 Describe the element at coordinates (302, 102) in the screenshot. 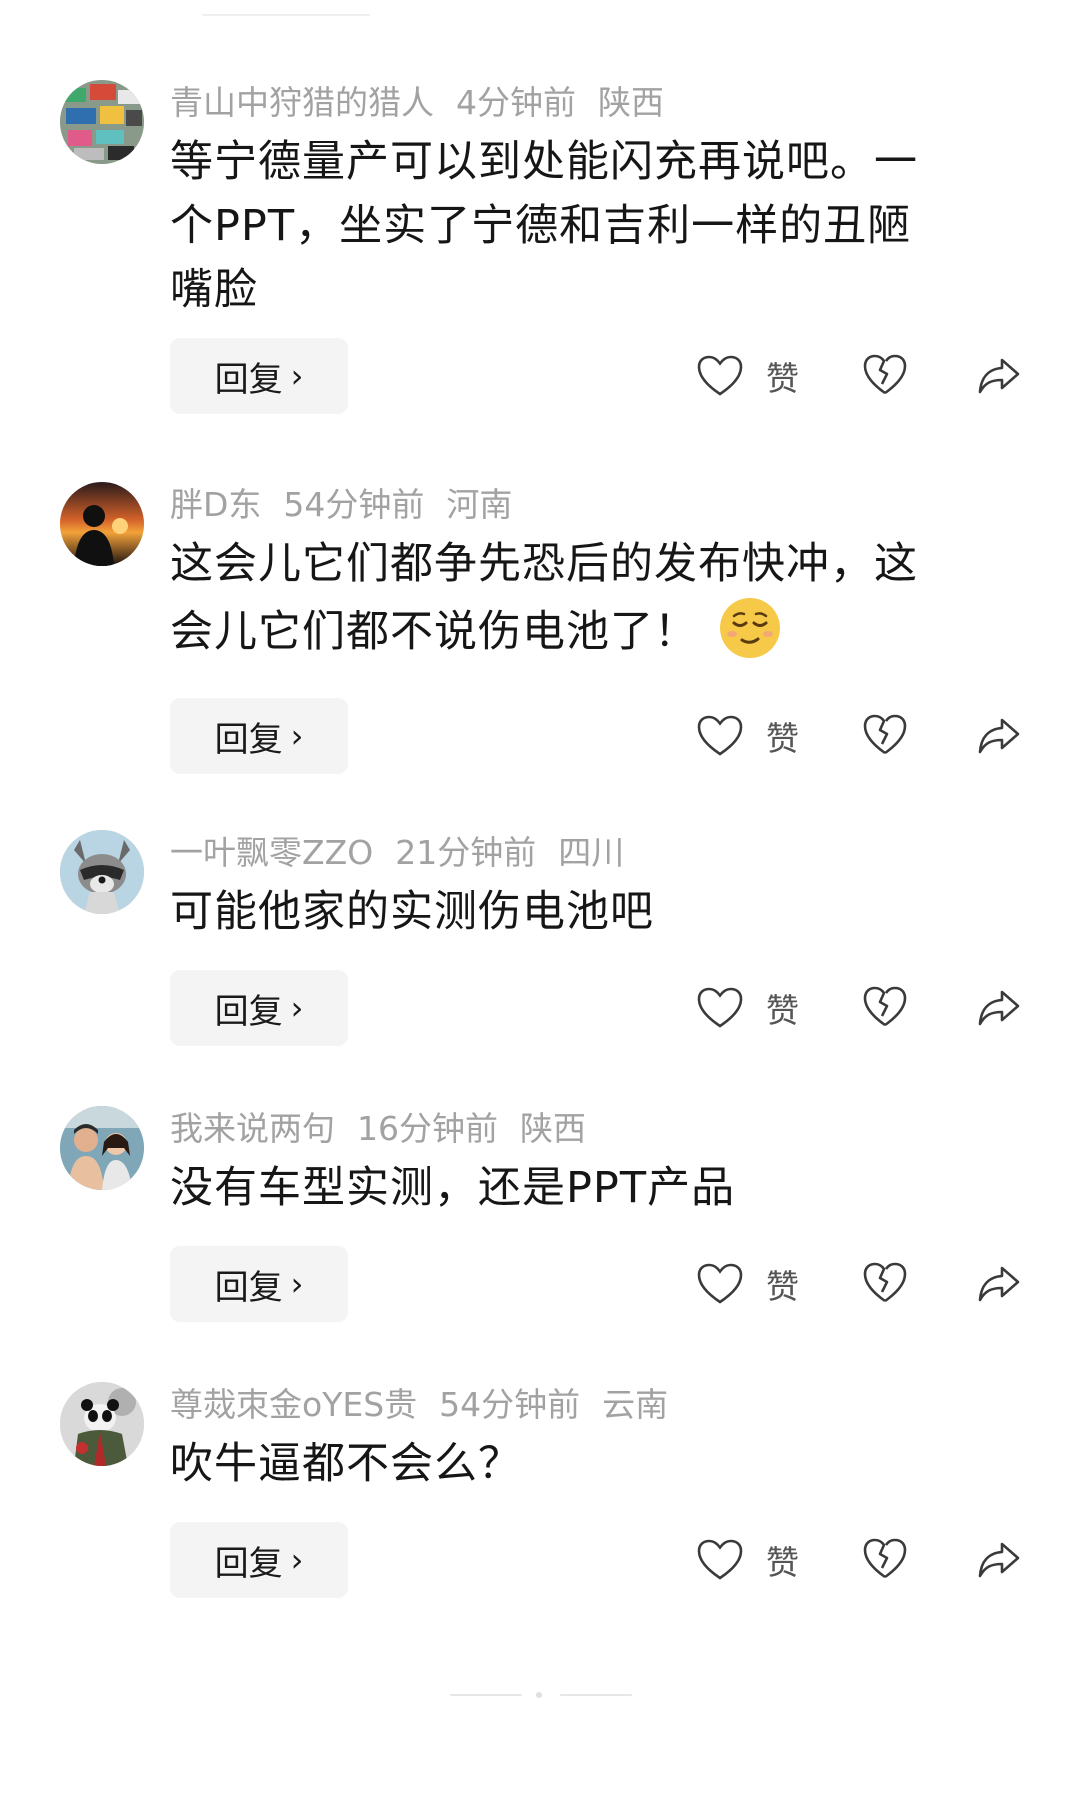

I see `username: 青山中狩猎的猎人` at that location.